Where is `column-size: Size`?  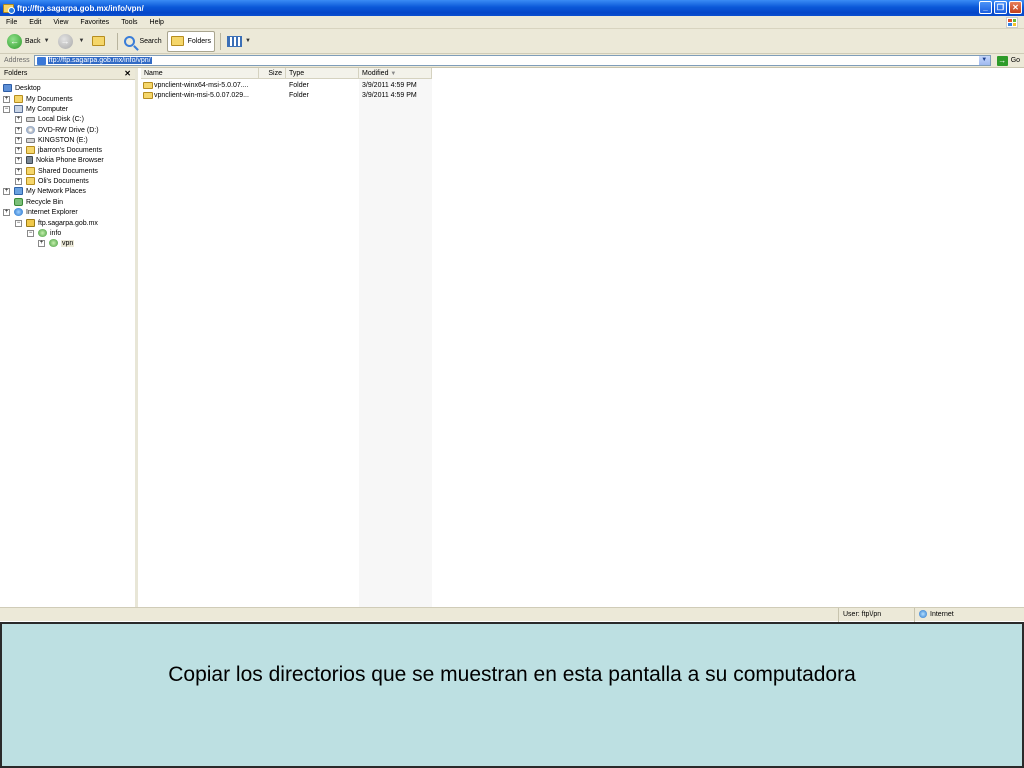 column-size: Size is located at coordinates (272, 73).